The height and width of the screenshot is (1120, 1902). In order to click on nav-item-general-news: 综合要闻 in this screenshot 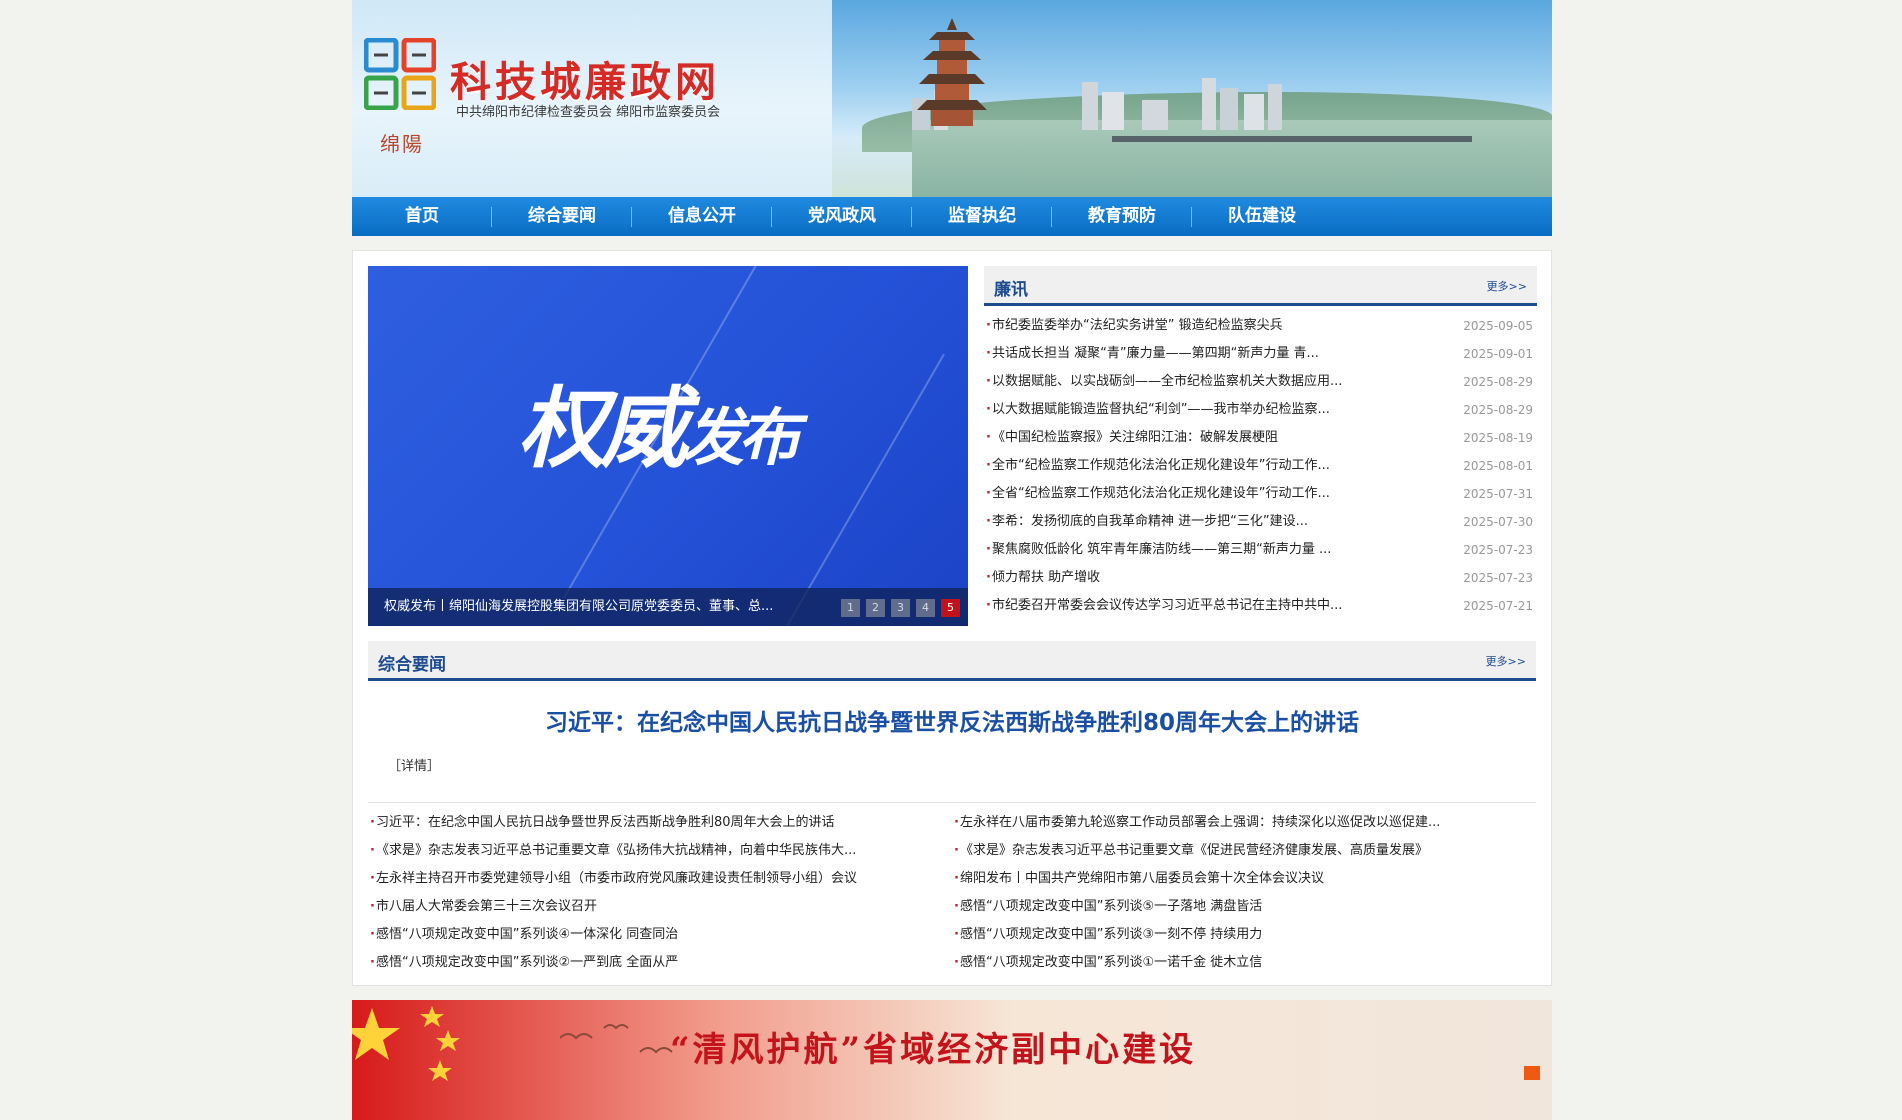, I will do `click(562, 216)`.